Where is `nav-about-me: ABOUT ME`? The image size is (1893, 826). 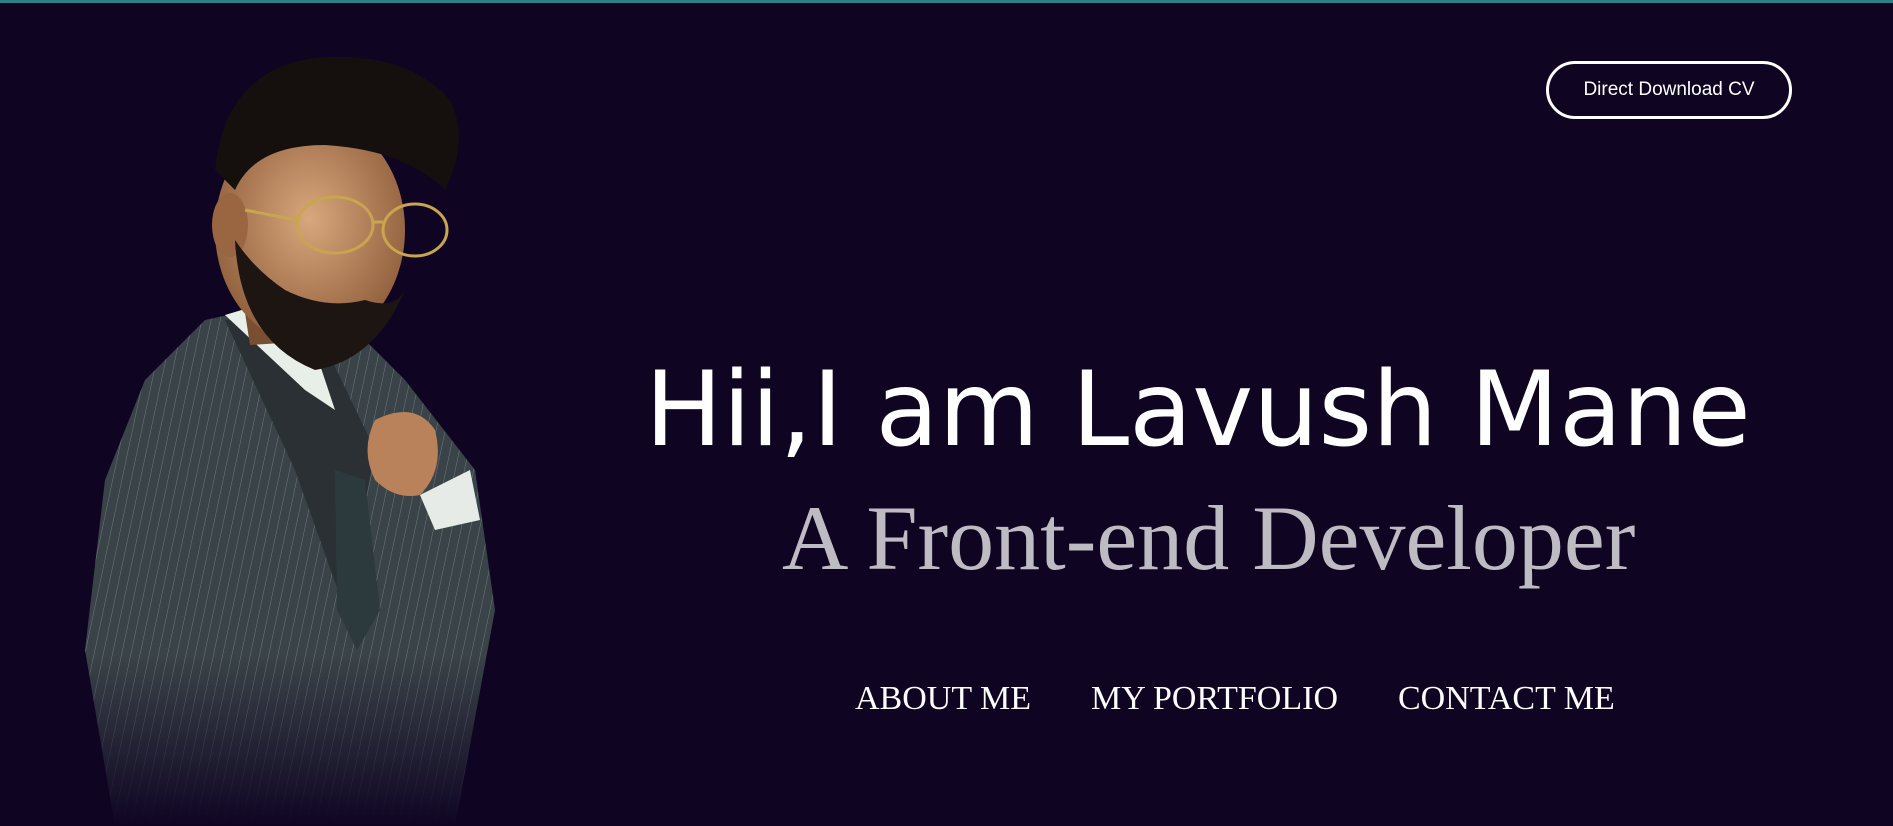 nav-about-me: ABOUT ME is located at coordinates (943, 699).